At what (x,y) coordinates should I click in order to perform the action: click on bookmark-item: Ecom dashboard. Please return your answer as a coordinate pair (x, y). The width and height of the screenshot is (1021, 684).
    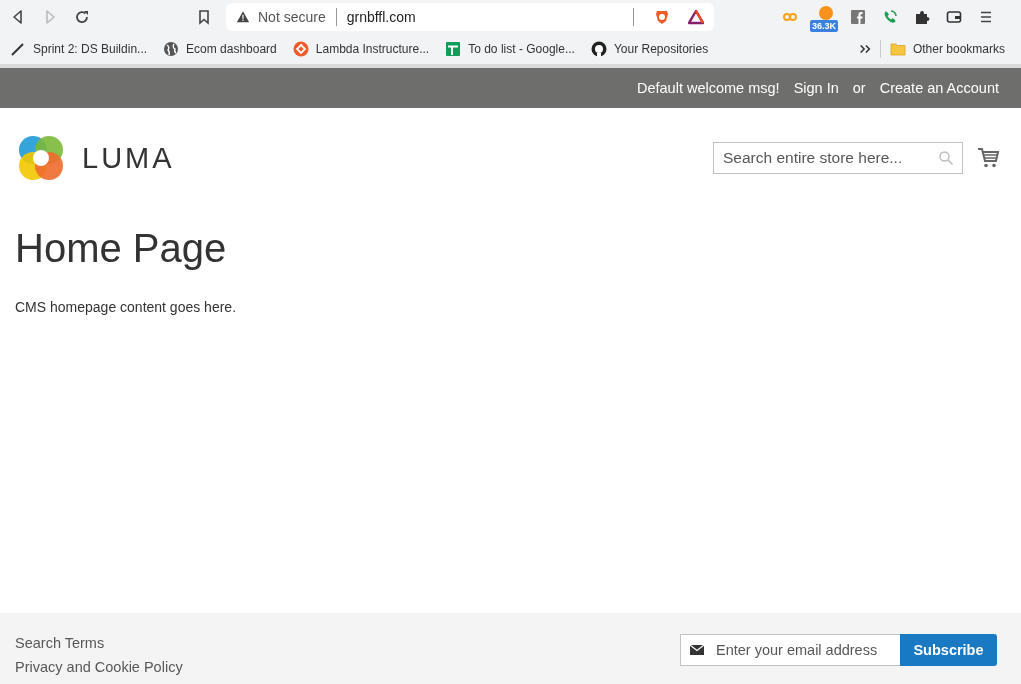
    Looking at the image, I should click on (220, 49).